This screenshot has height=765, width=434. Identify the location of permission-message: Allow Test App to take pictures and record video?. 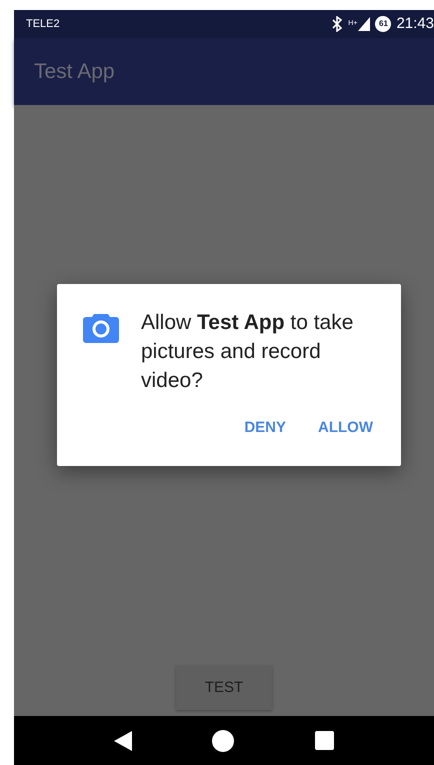
(247, 352).